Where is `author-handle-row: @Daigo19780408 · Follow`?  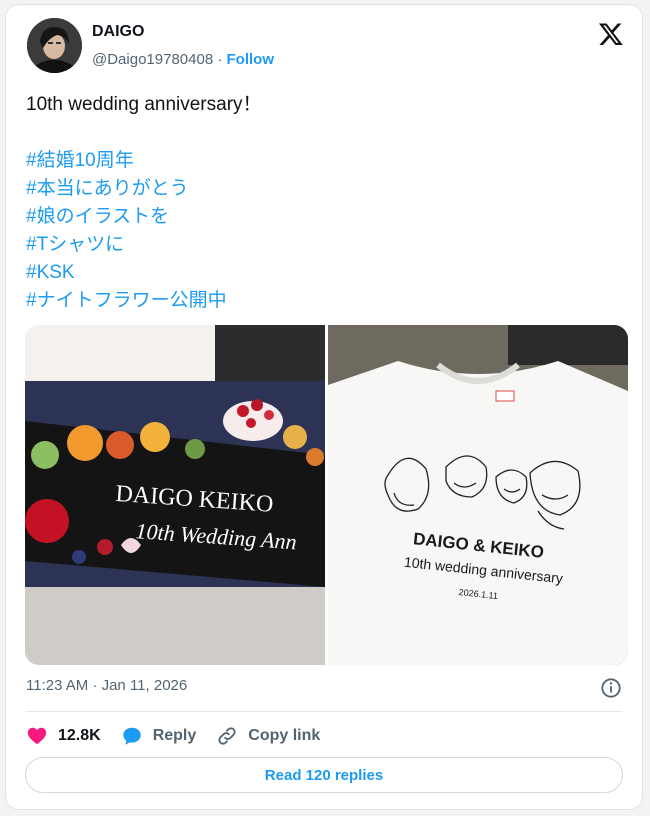
author-handle-row: @Daigo19780408 · Follow is located at coordinates (183, 59).